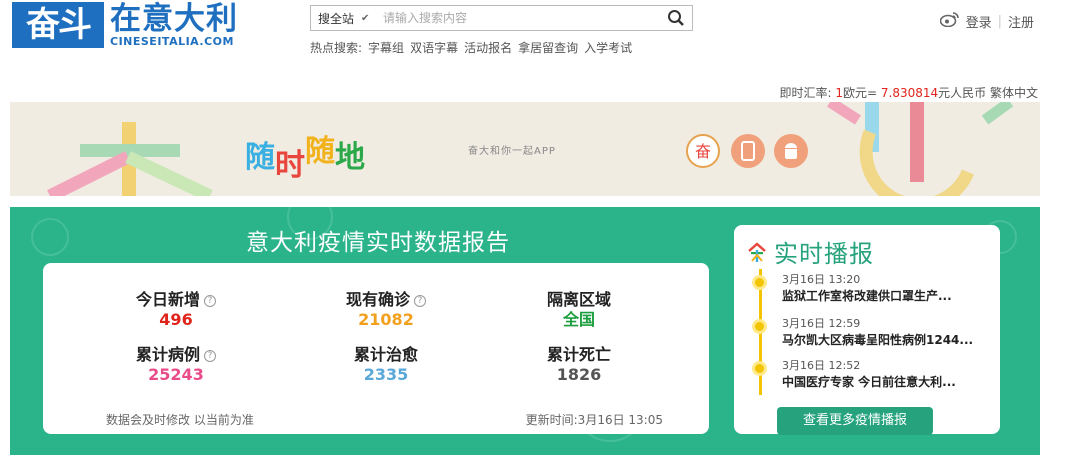  I want to click on stat-value: 2335, so click(386, 374).